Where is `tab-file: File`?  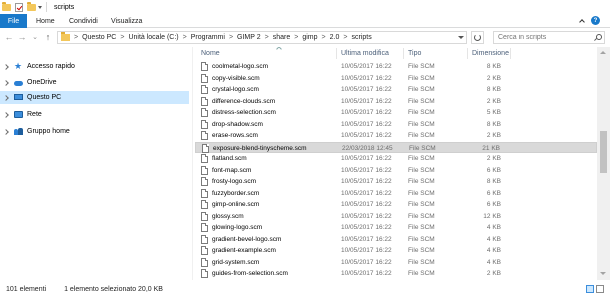 tab-file: File is located at coordinates (13, 21).